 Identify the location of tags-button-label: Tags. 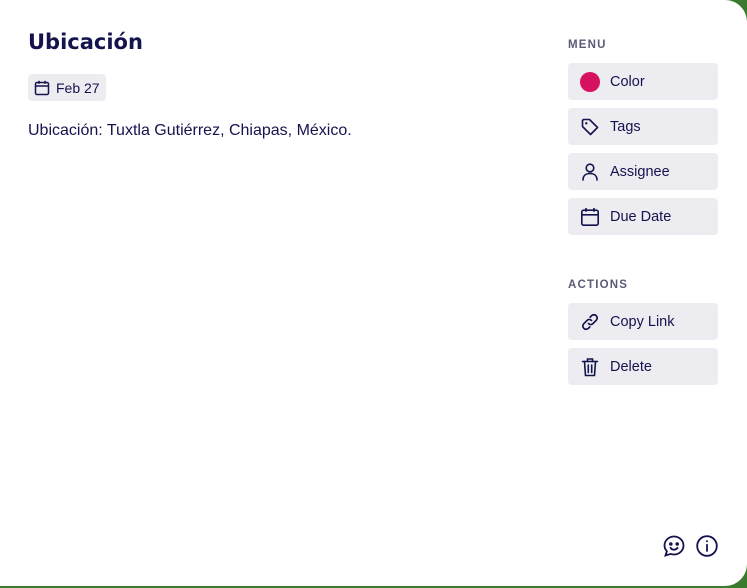
(625, 126).